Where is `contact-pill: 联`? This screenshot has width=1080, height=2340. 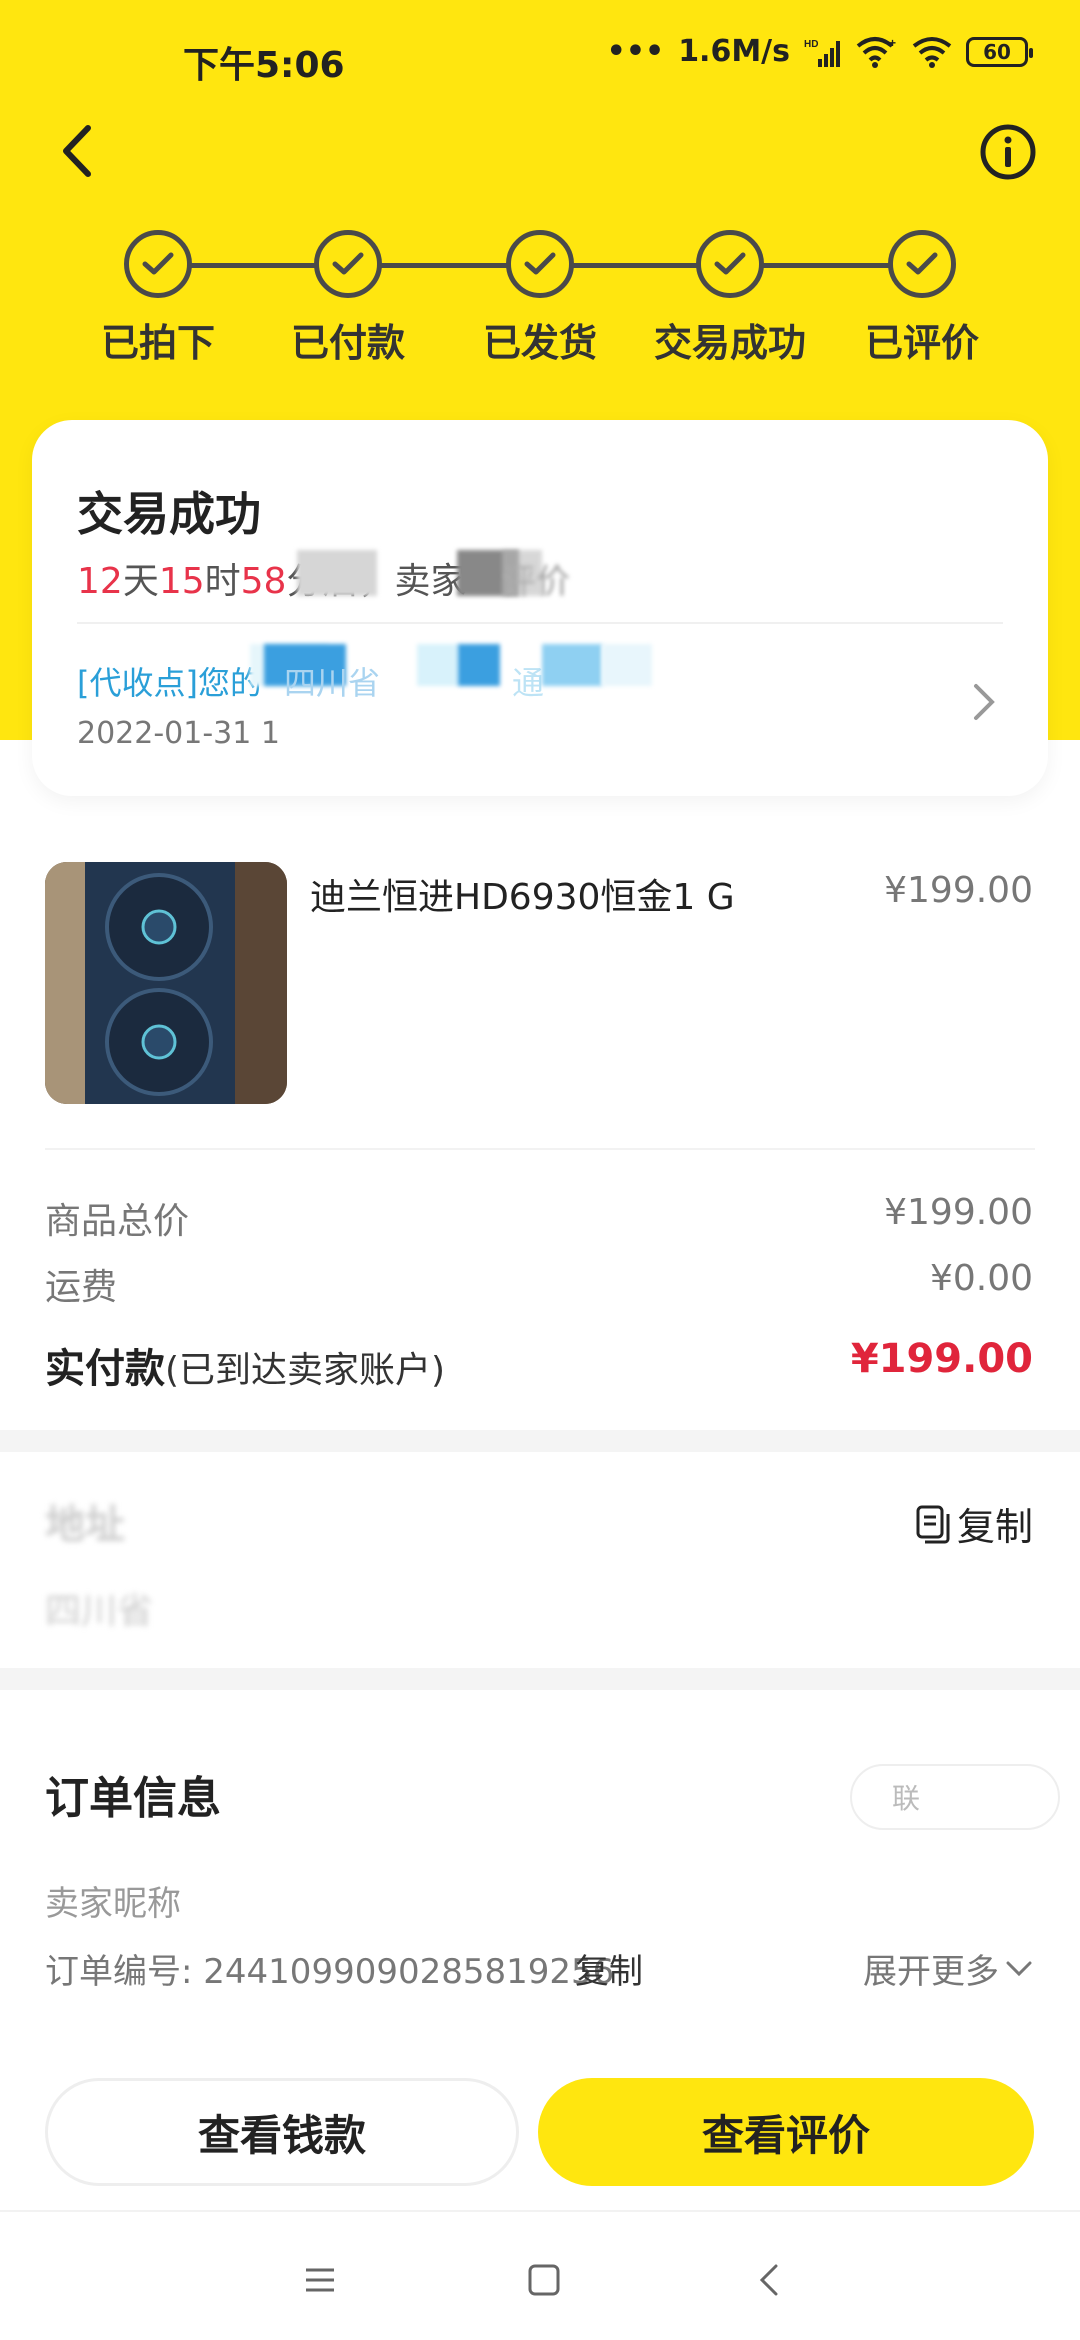
contact-pill: 联 is located at coordinates (955, 1797).